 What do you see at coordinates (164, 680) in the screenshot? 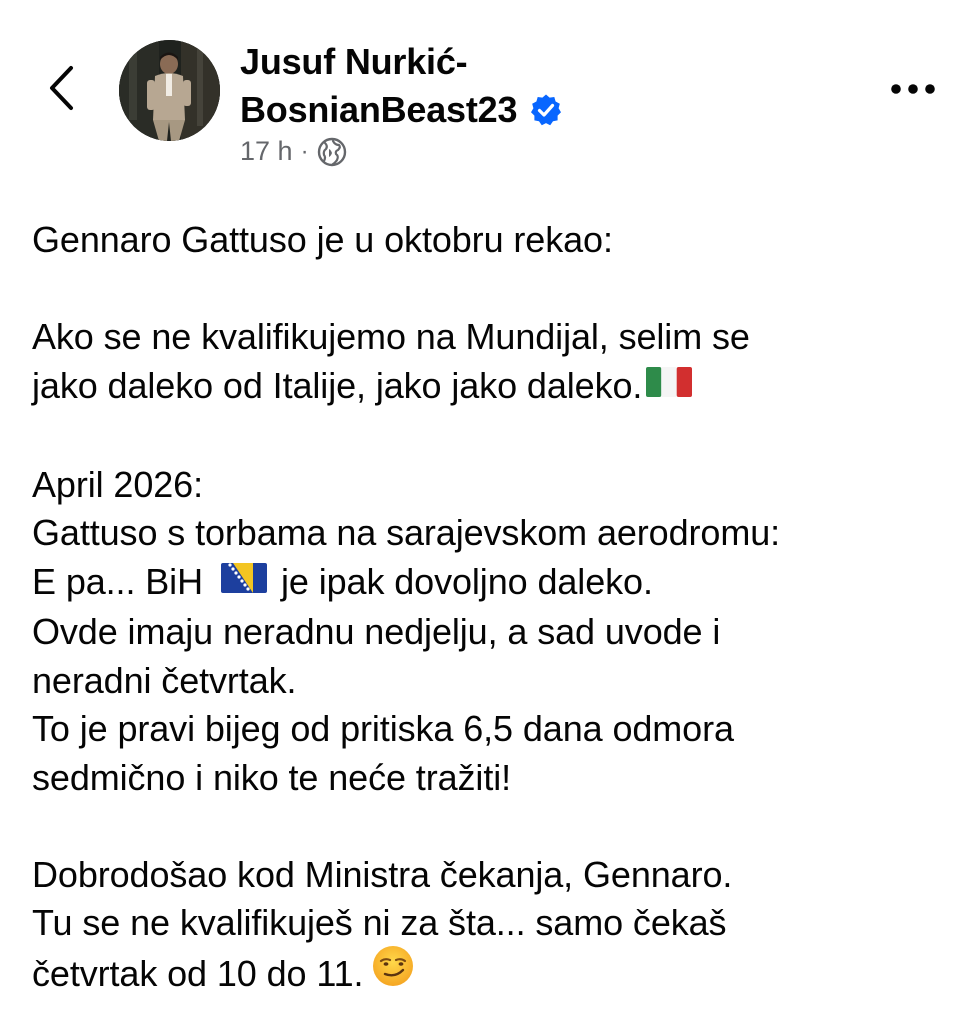
I see `post-line: neradni četvrtak.` at bounding box center [164, 680].